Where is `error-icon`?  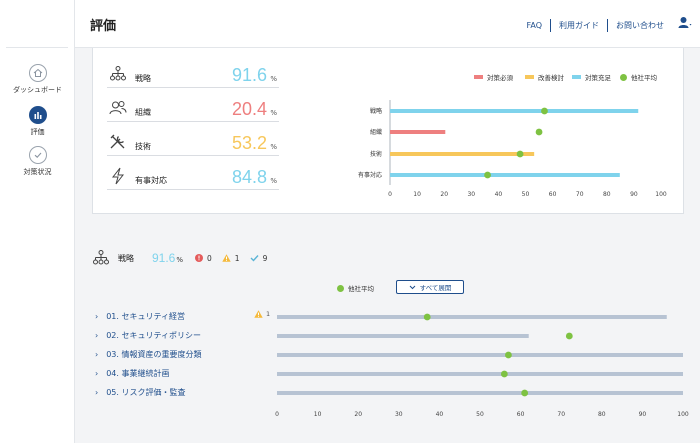 error-icon is located at coordinates (199, 258).